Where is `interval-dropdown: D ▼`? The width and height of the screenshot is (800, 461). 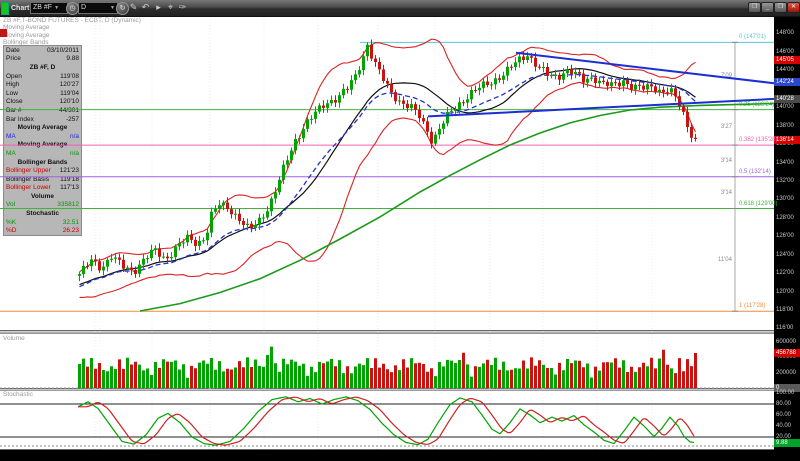 interval-dropdown: D ▼ is located at coordinates (98, 8).